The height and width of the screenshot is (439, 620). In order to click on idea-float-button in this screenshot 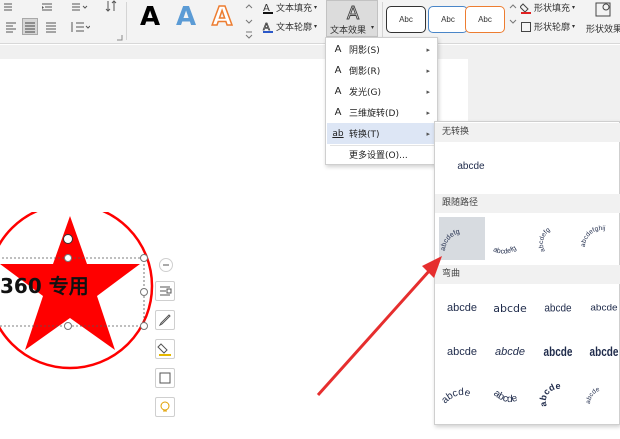, I will do `click(165, 407)`.